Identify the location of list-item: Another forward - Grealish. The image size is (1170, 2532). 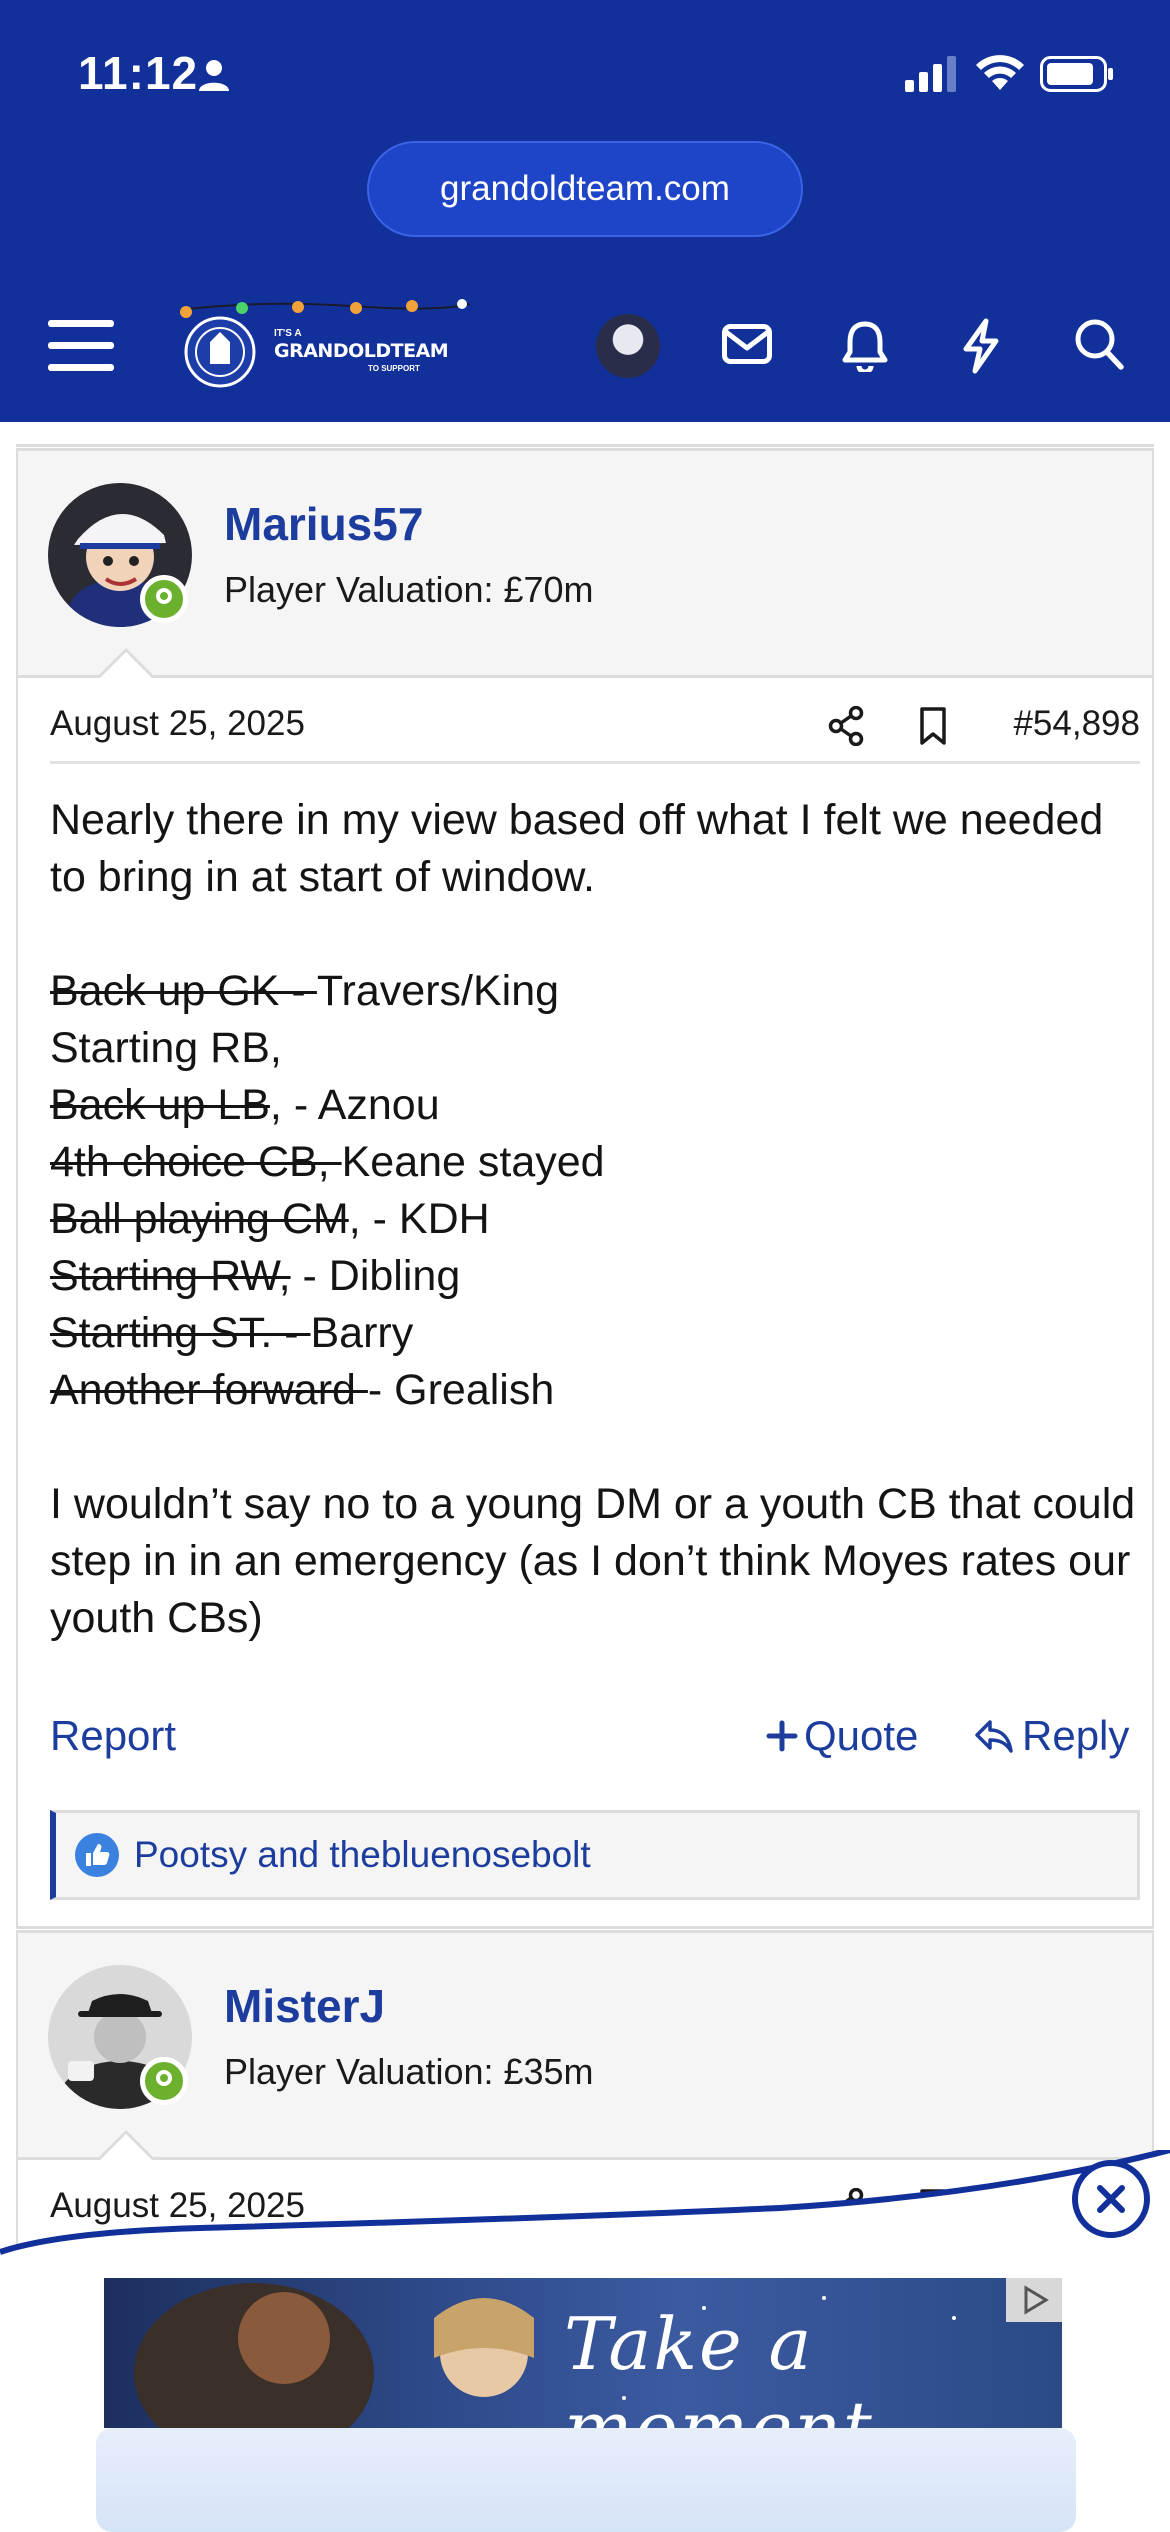
(302, 1390).